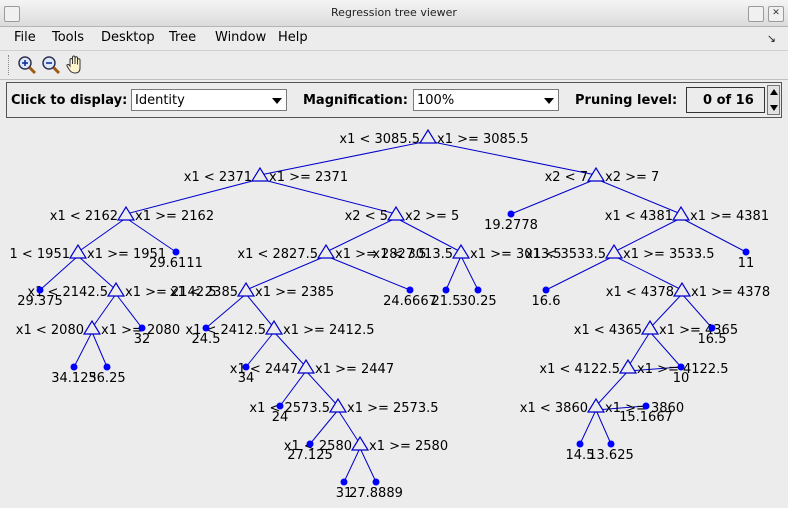  What do you see at coordinates (310, 455) in the screenshot?
I see `leaf-value-label: 27.125` at bounding box center [310, 455].